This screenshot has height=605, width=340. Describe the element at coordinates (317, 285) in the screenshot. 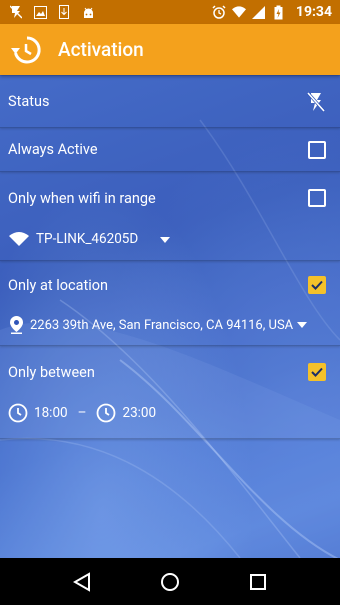

I see `location-checkbox` at that location.